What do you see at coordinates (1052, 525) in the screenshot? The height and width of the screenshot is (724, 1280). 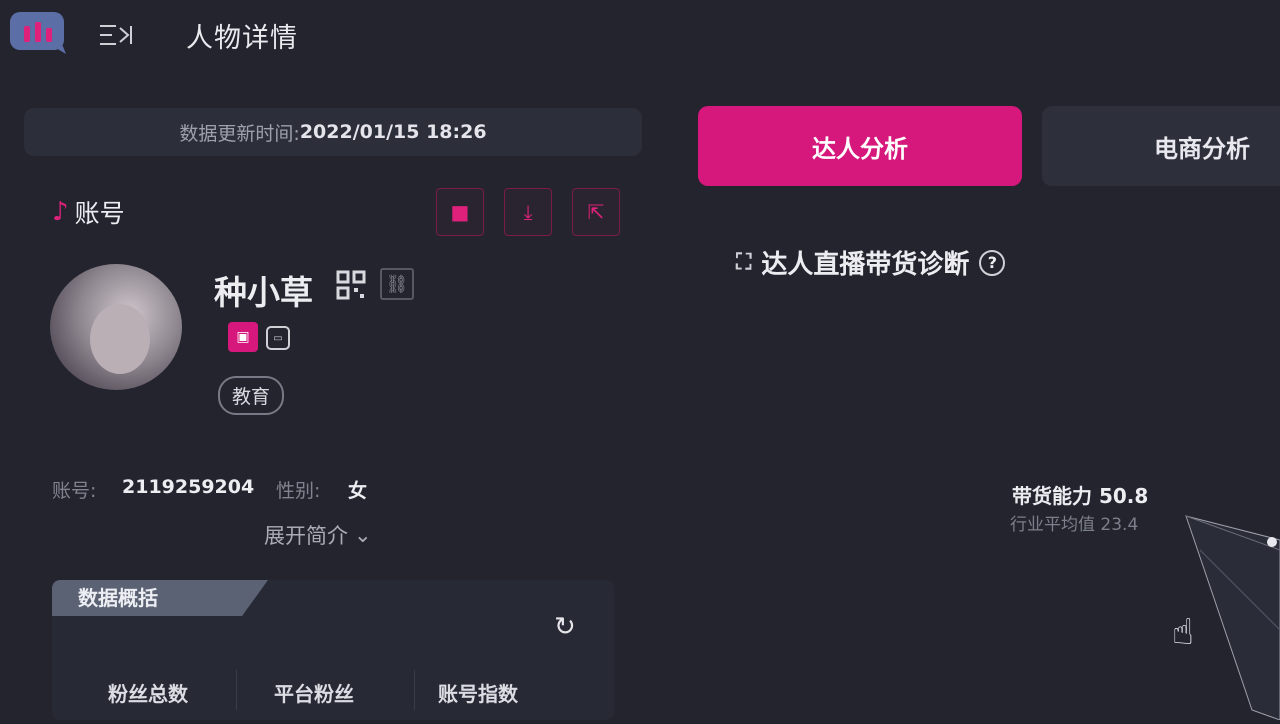 I see `avg-label: 行业平均值` at bounding box center [1052, 525].